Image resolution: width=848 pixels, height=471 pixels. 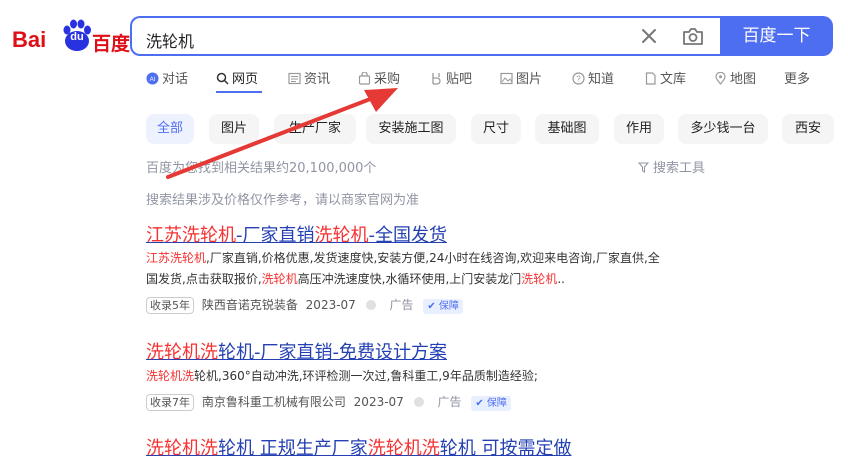 I want to click on search-button: 百度一下, so click(x=776, y=36).